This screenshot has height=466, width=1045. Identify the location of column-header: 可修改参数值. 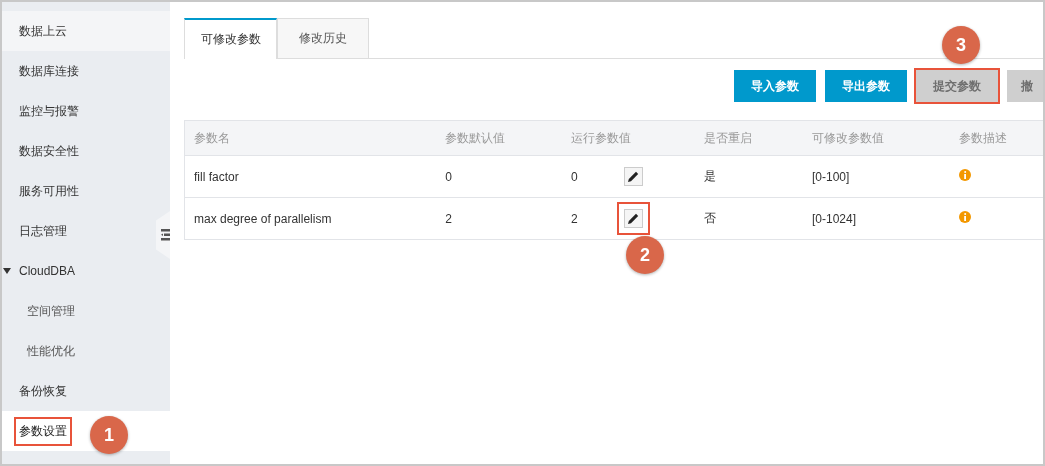
(876, 138).